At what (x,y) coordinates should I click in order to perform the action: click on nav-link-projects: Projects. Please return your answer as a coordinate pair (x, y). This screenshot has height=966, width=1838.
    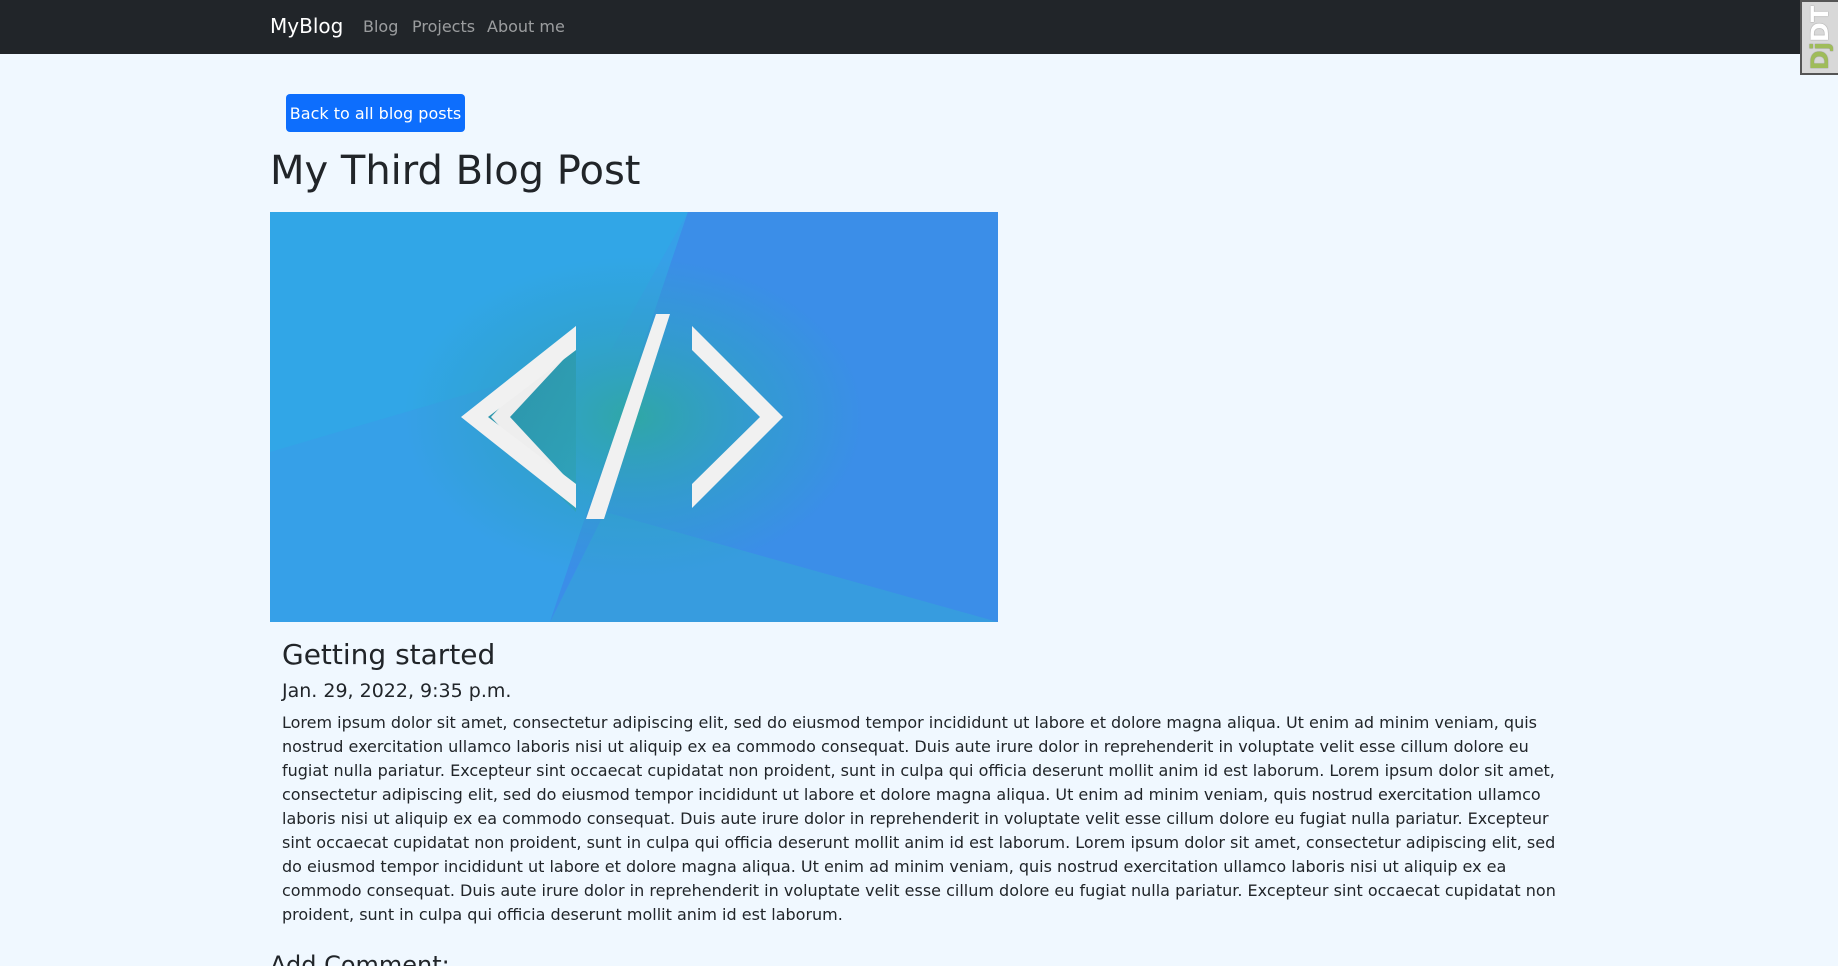
    Looking at the image, I should click on (443, 26).